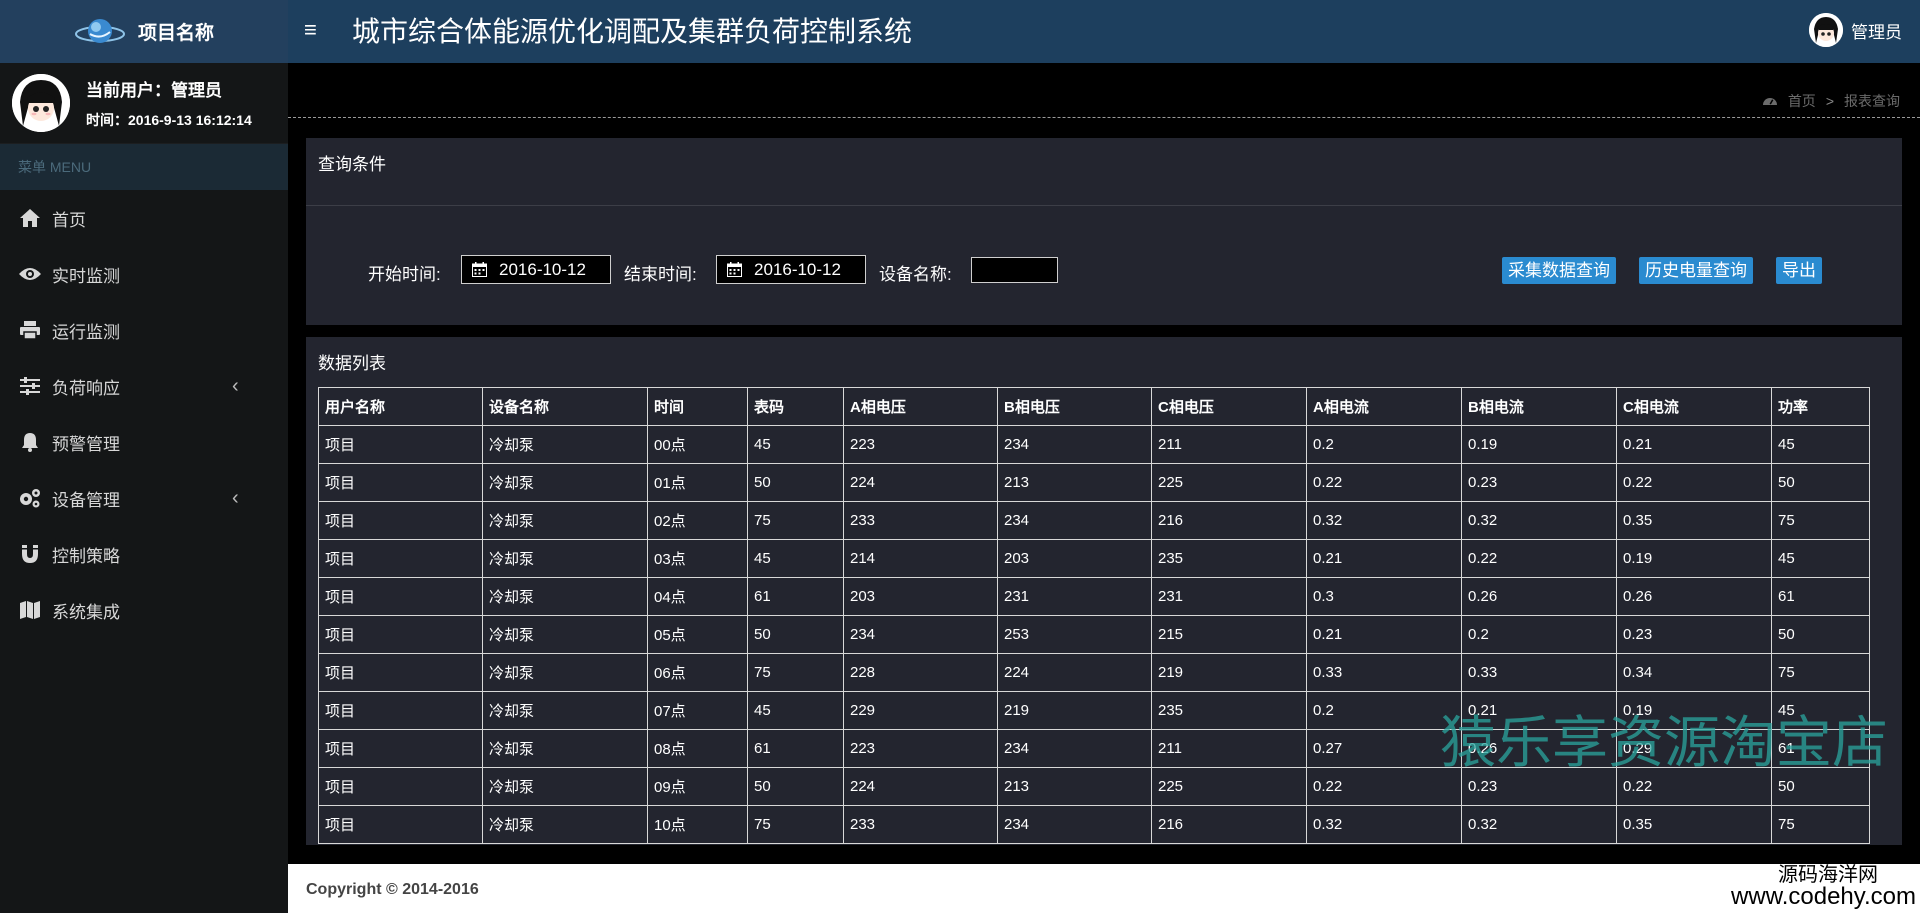  What do you see at coordinates (30, 554) in the screenshot?
I see `magnet-icon` at bounding box center [30, 554].